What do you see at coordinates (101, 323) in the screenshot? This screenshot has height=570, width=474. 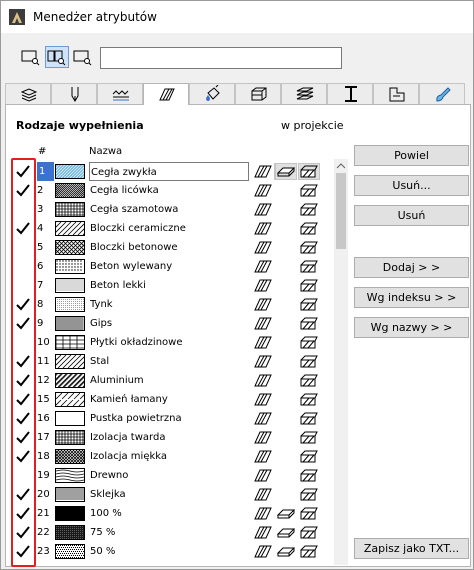 I see `row-name: Gips` at bounding box center [101, 323].